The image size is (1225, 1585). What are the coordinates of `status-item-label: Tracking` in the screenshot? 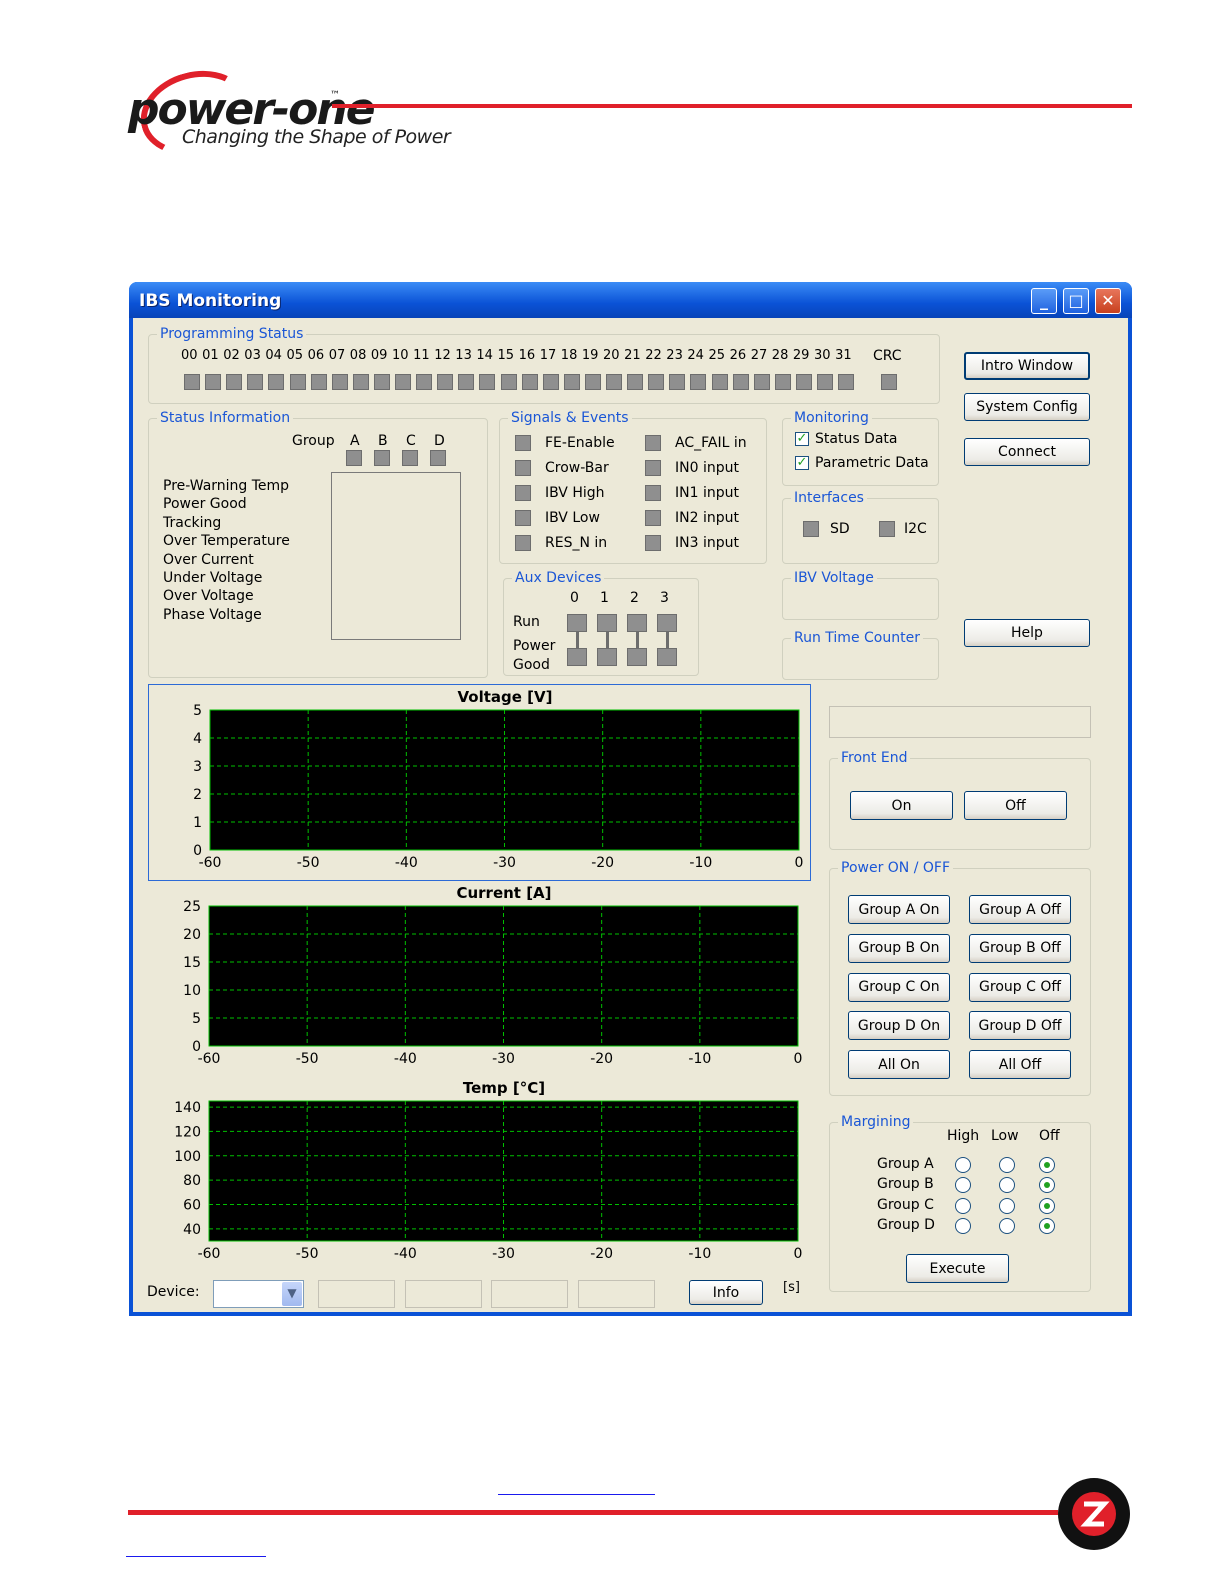 It's located at (192, 522).